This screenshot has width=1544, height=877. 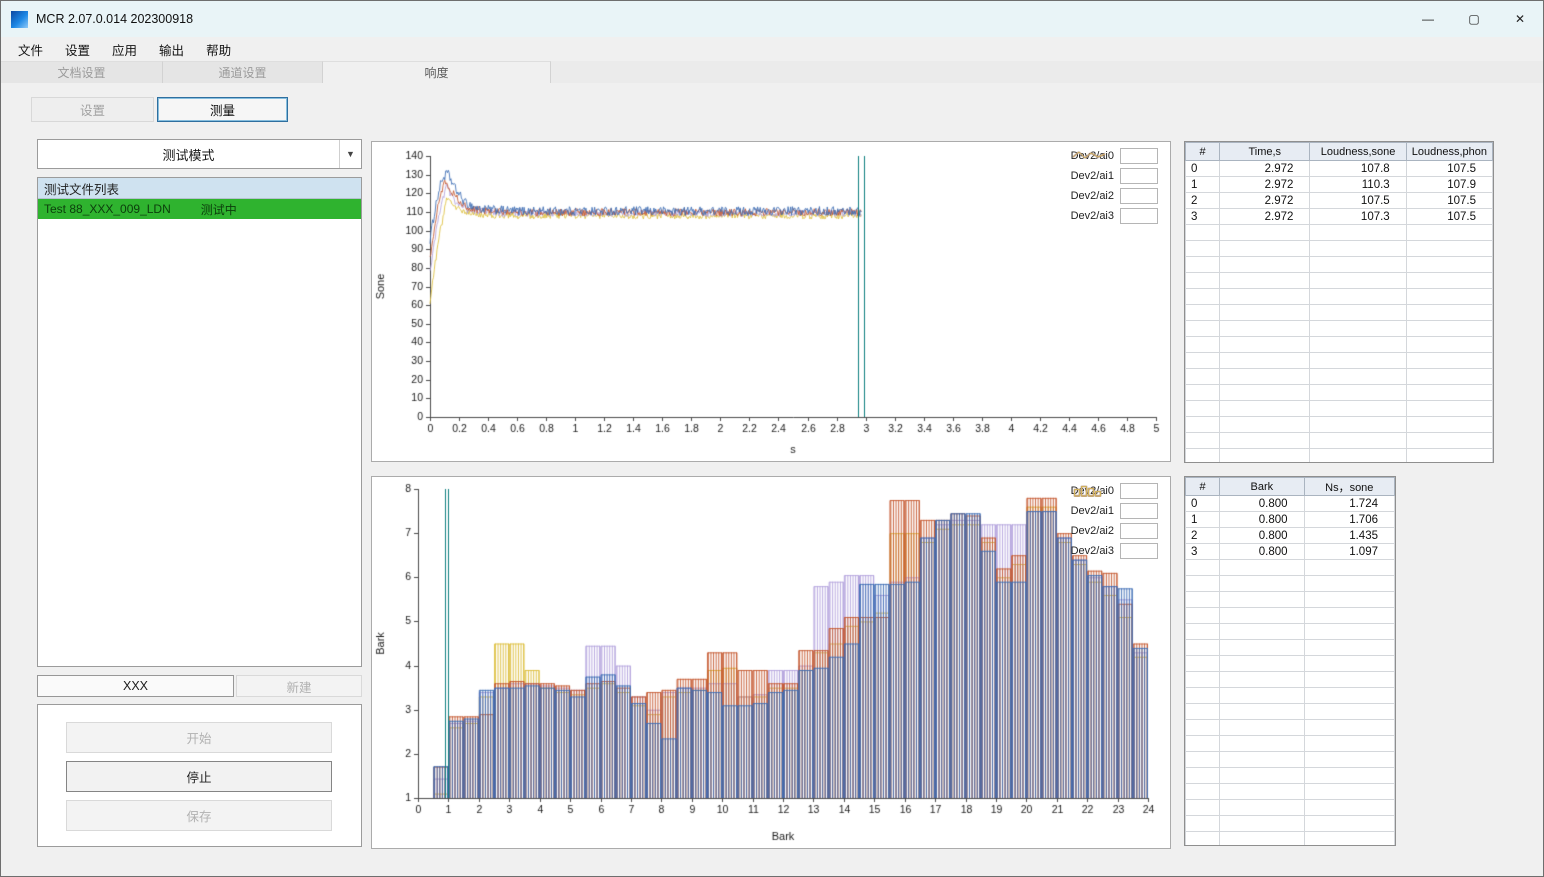 I want to click on legend-item-dev2-ai2: Dev2/ai2, so click(x=1114, y=176).